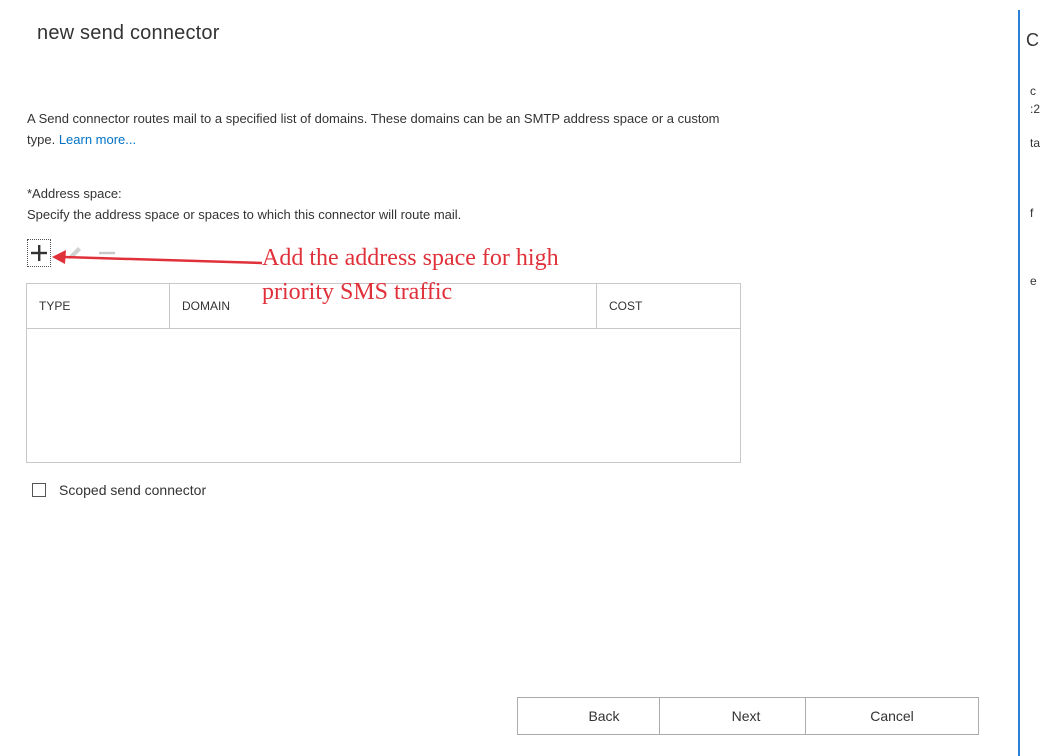 Image resolution: width=1045 pixels, height=756 pixels. I want to click on address-space-label: *Address space:, so click(74, 193).